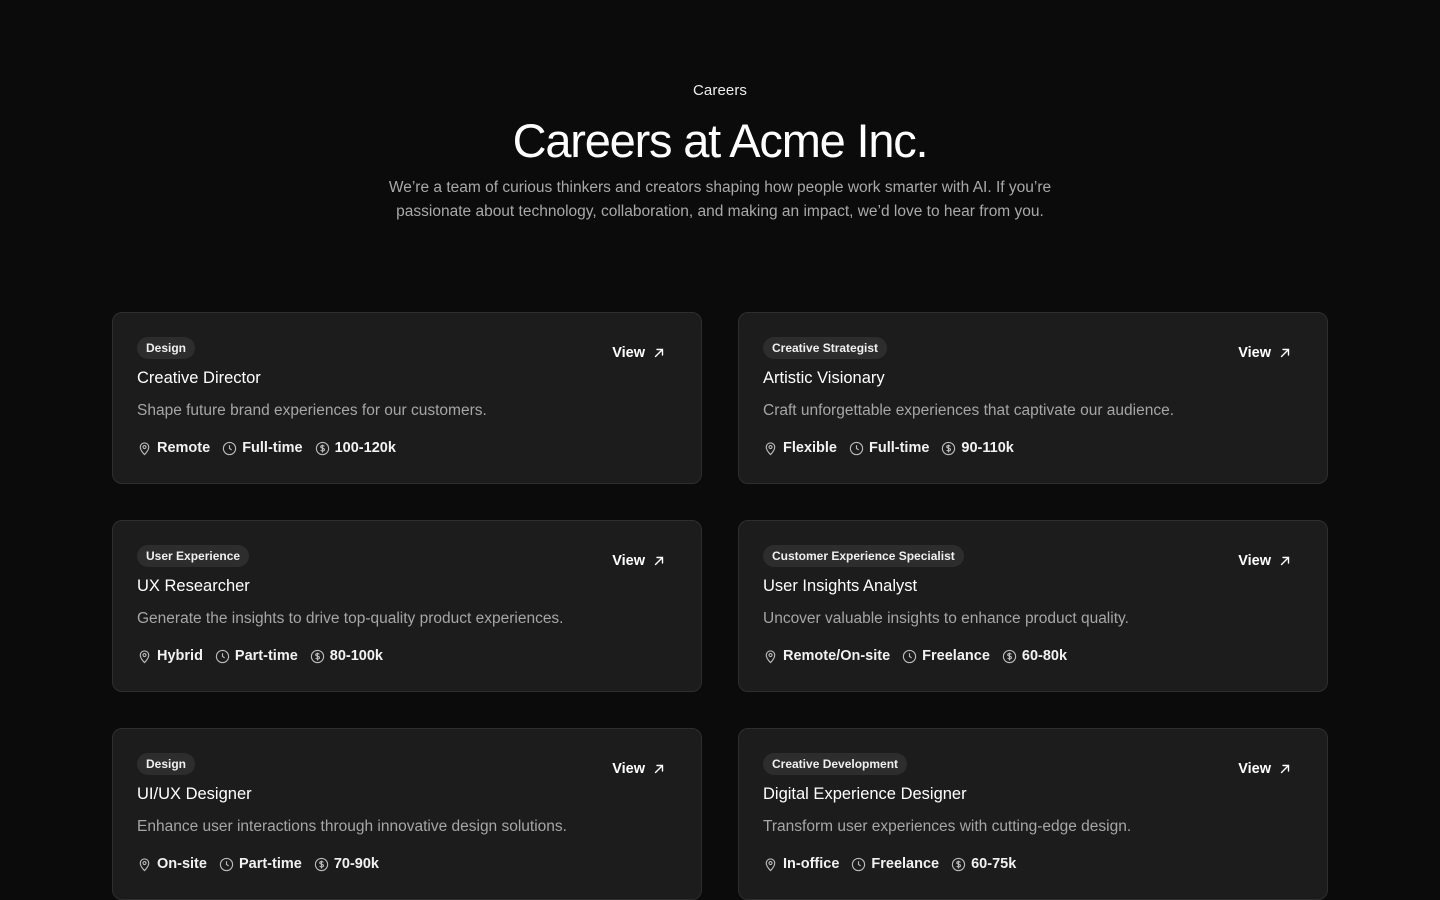 This screenshot has width=1440, height=900. I want to click on job-category-badge: Creative Development, so click(835, 764).